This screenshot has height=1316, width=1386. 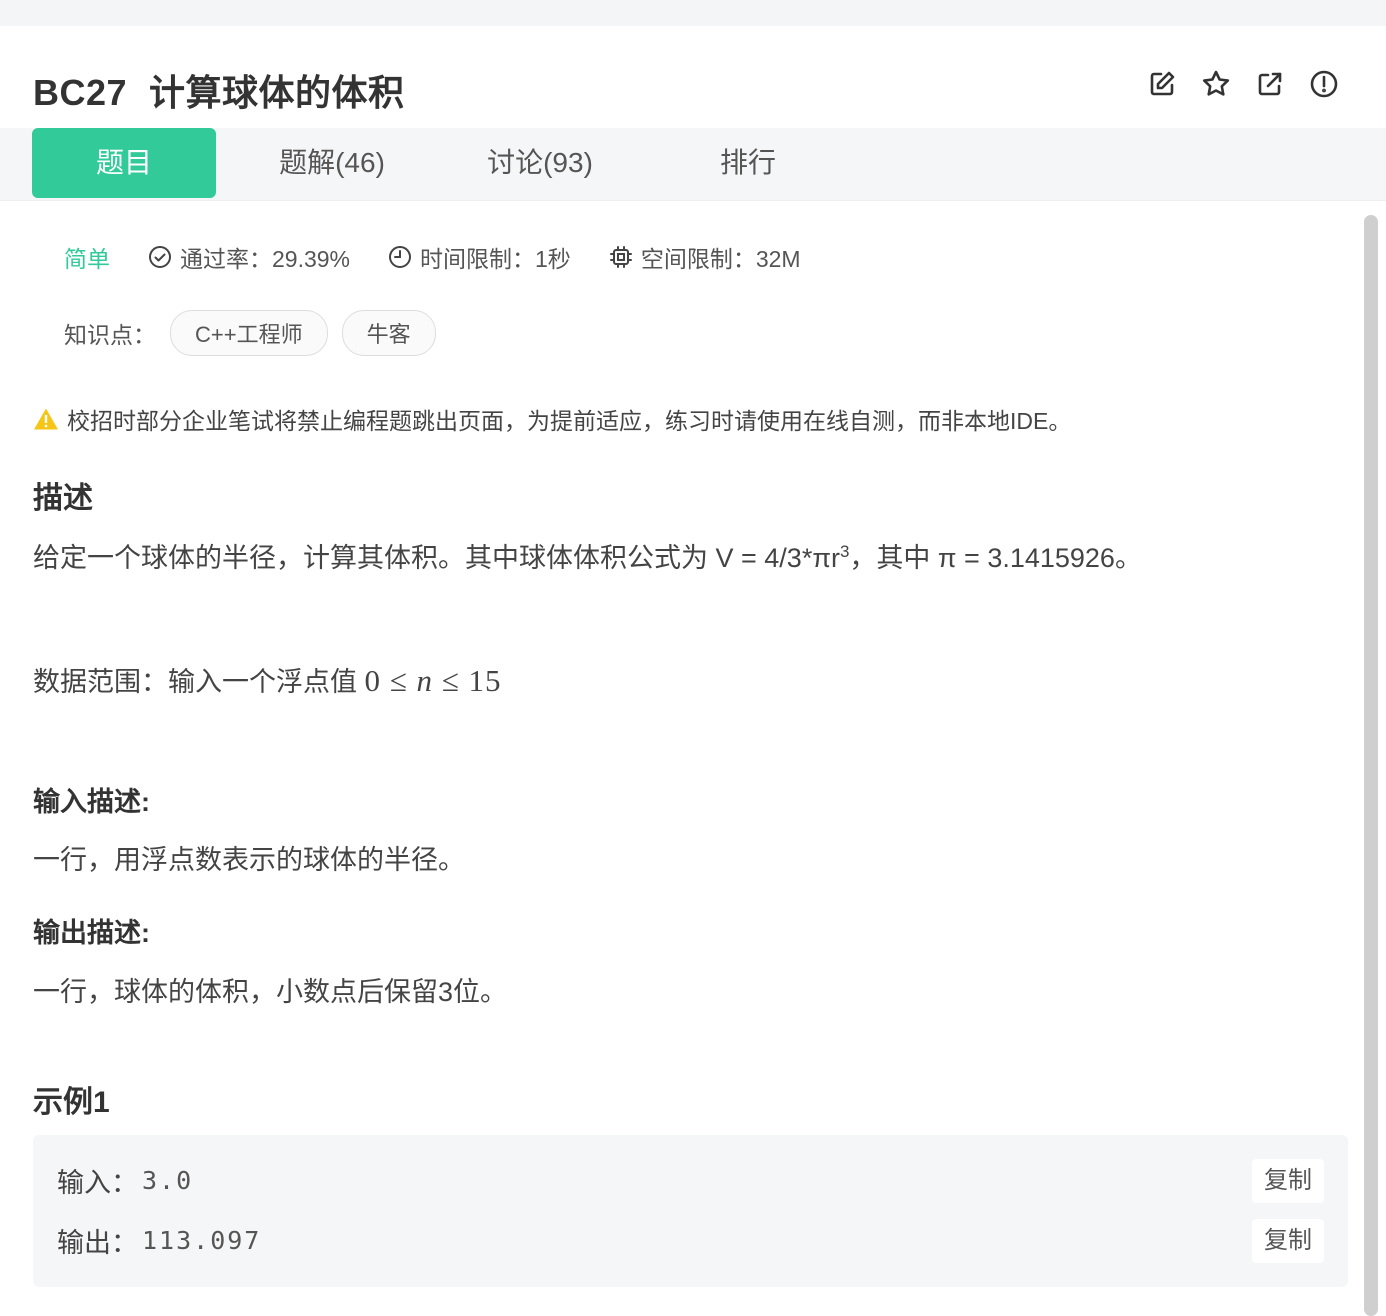 What do you see at coordinates (1288, 1241) in the screenshot?
I see `copy-output-button: 复制` at bounding box center [1288, 1241].